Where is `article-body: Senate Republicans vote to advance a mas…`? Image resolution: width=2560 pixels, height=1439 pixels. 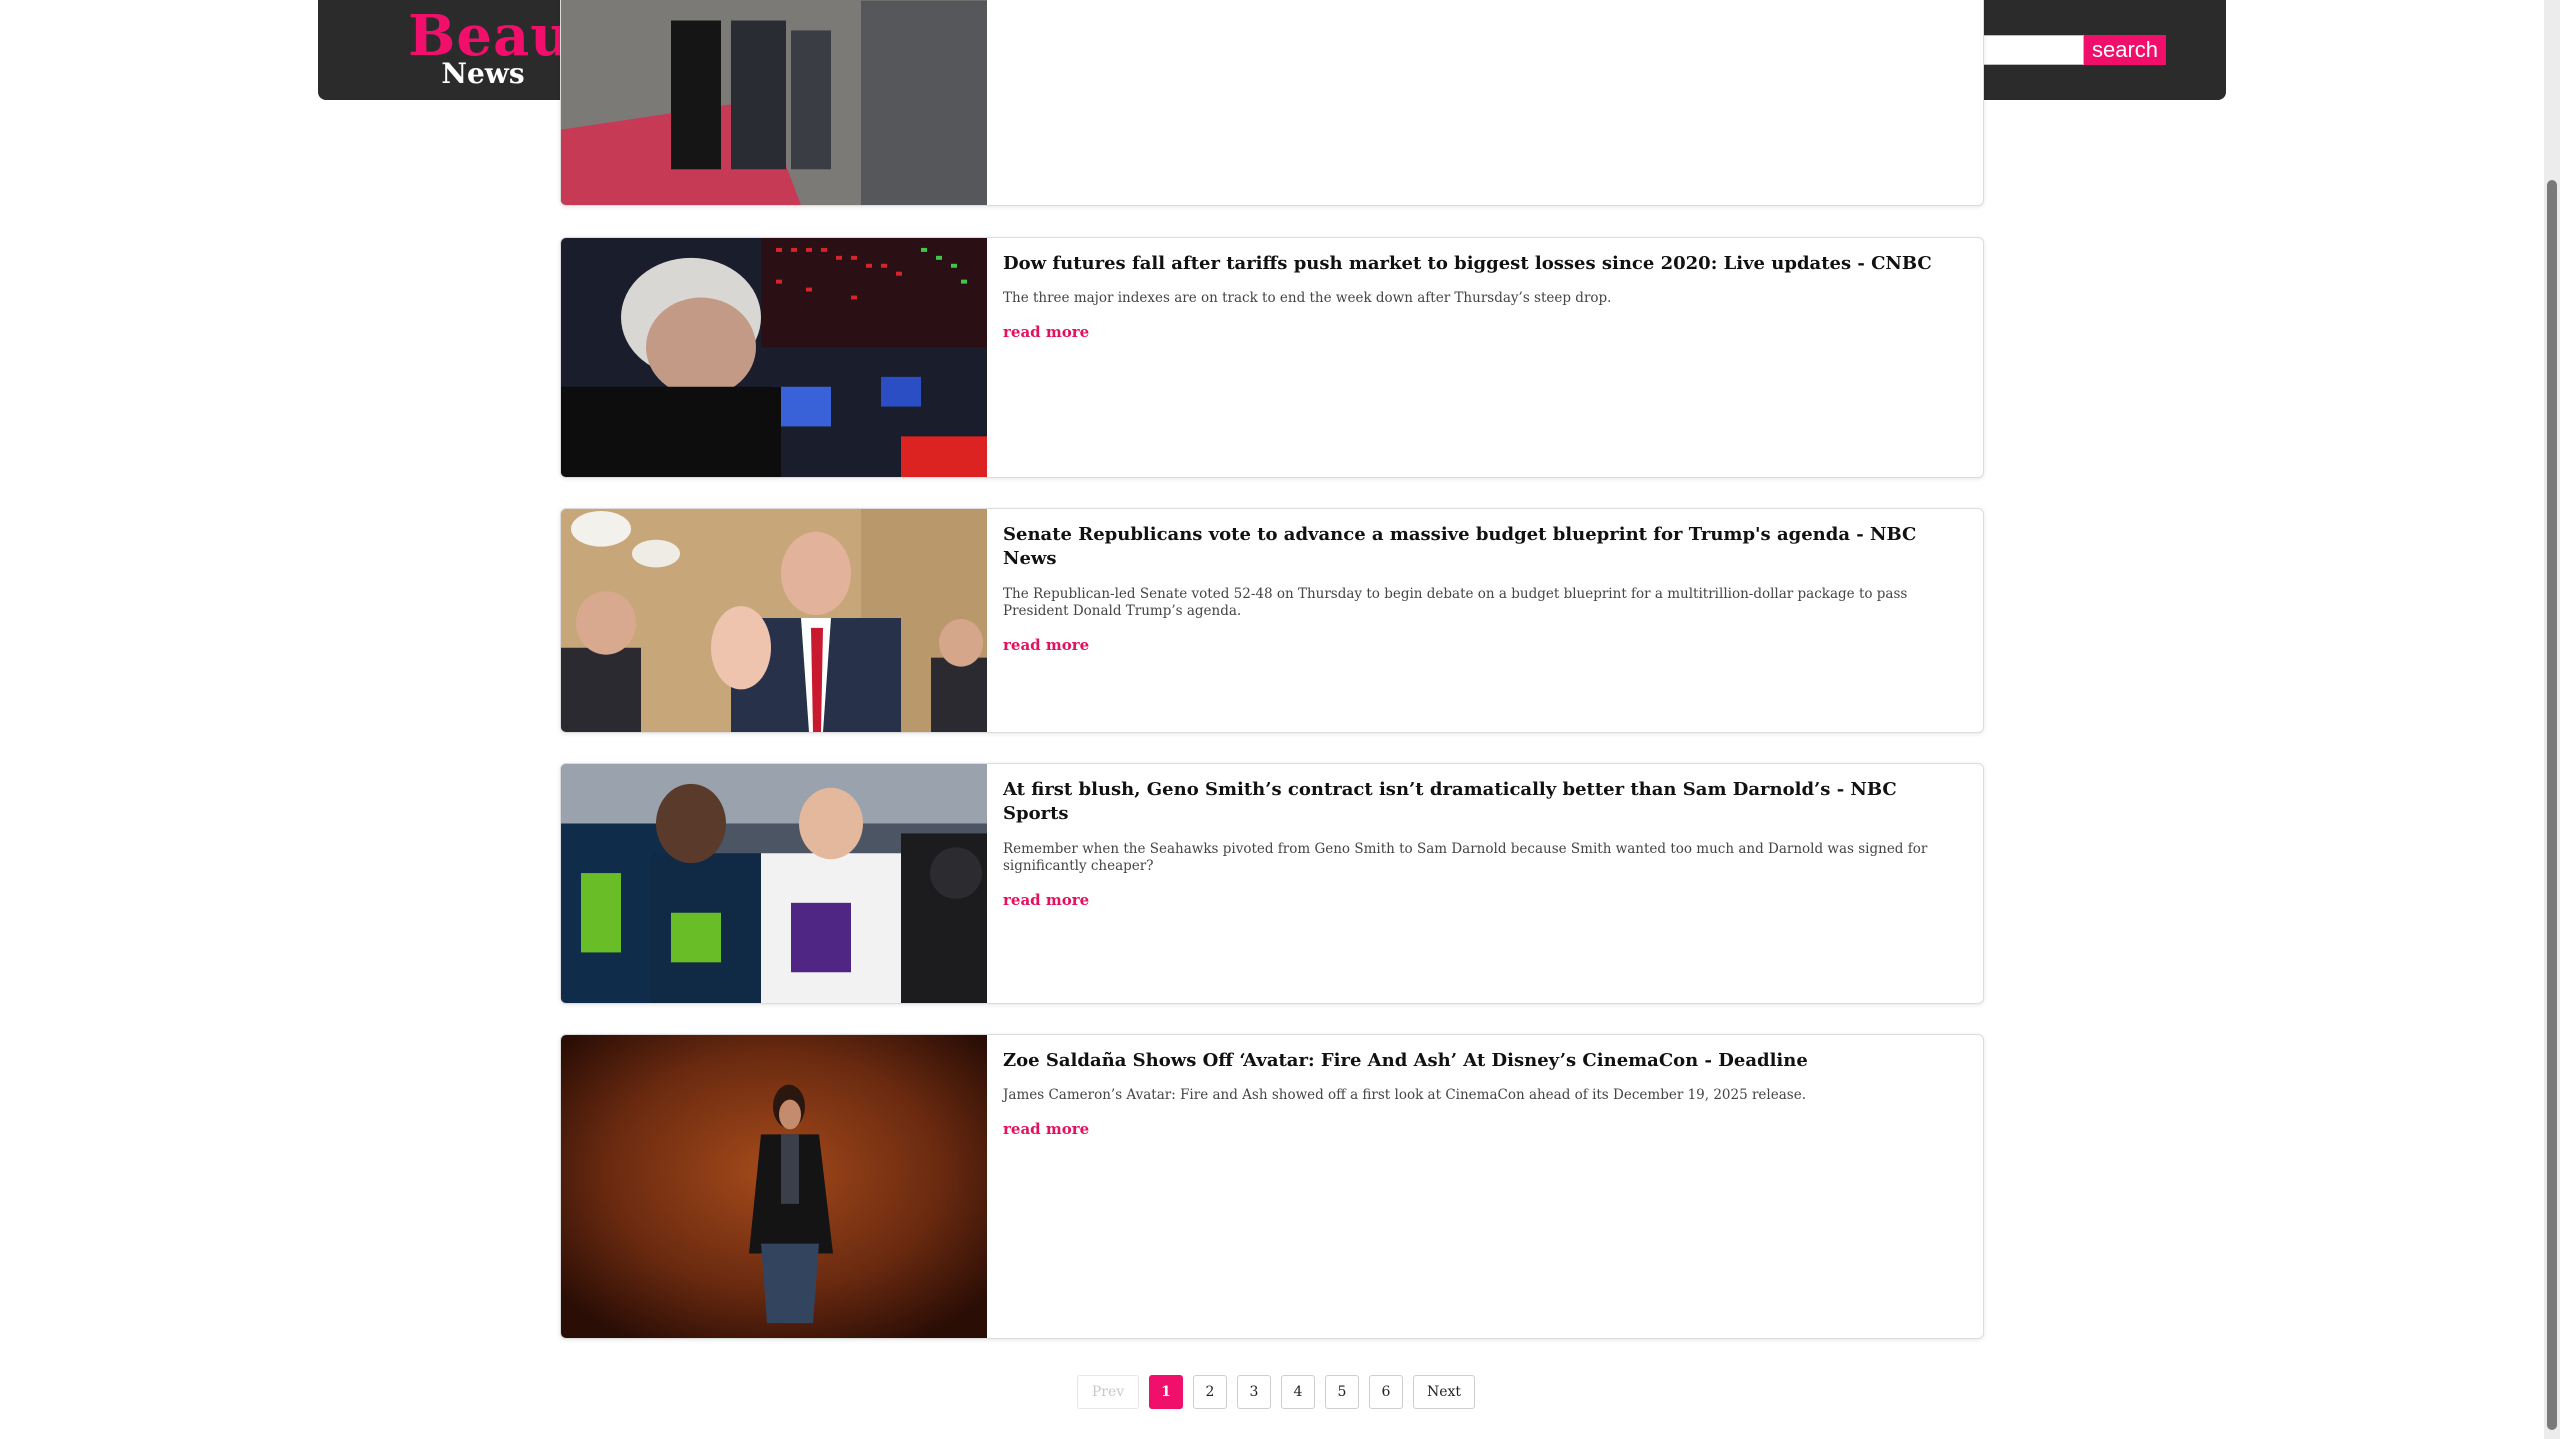
article-body: Senate Republicans vote to advance a mas… is located at coordinates (1478, 588).